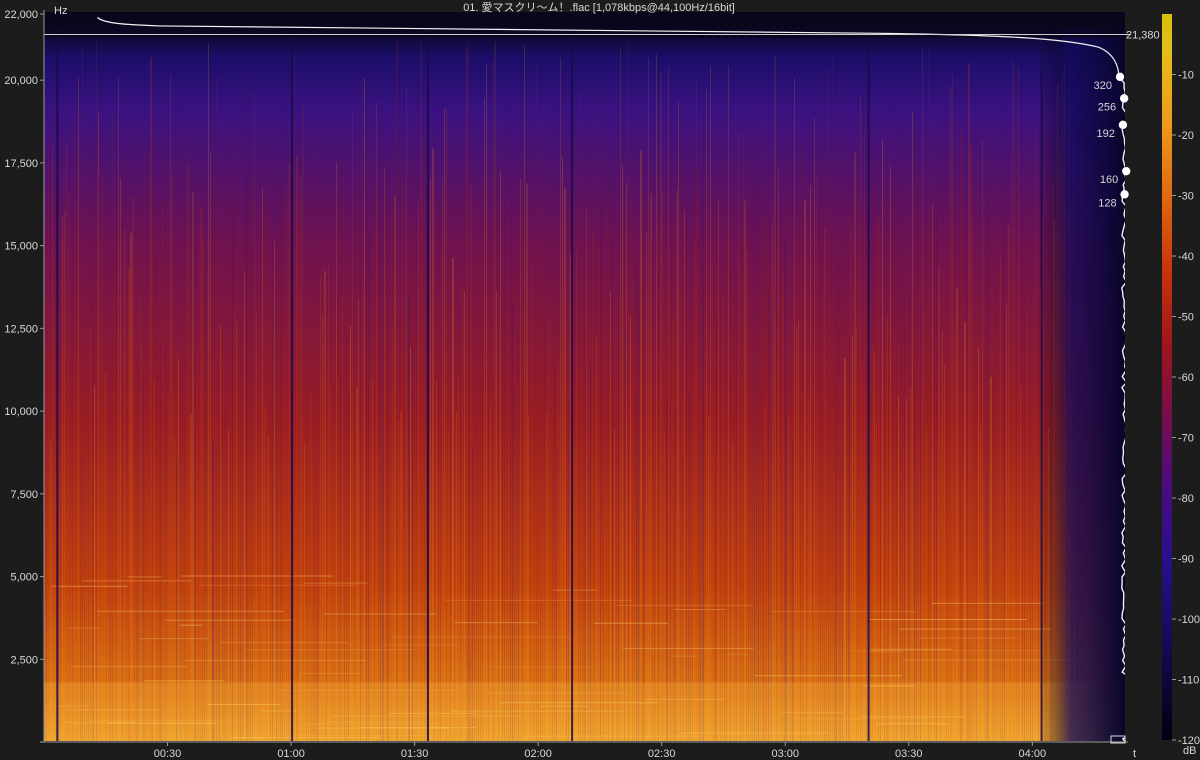  Describe the element at coordinates (1107, 107) in the screenshot. I see `bitrate-marker-label: 256` at that location.